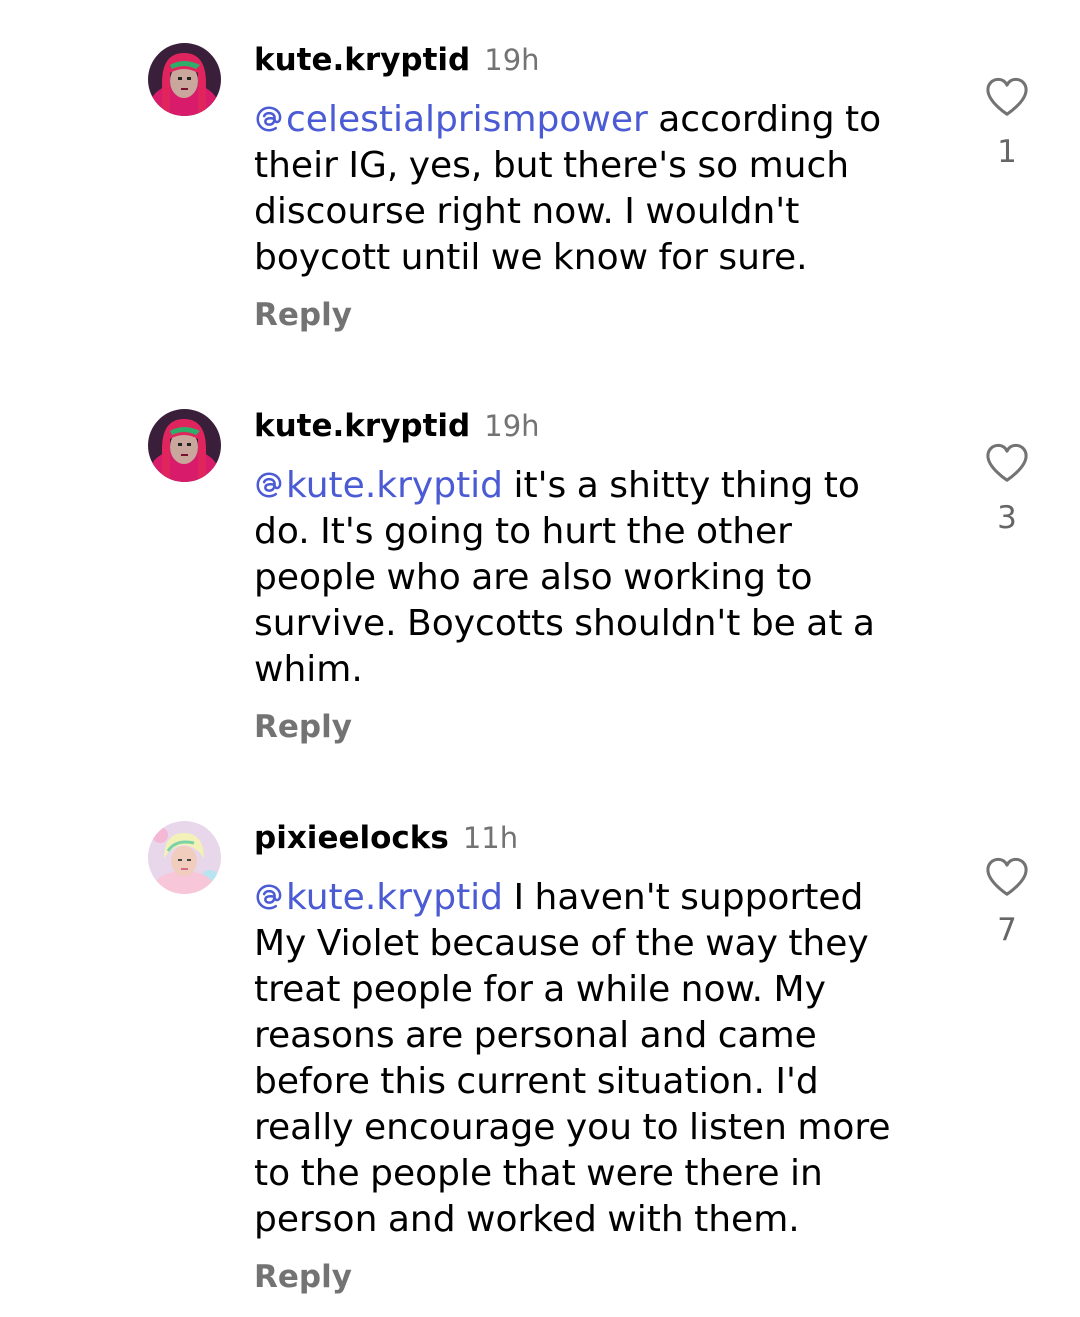 This screenshot has width=1080, height=1317. I want to click on like-count: 7, so click(1007, 930).